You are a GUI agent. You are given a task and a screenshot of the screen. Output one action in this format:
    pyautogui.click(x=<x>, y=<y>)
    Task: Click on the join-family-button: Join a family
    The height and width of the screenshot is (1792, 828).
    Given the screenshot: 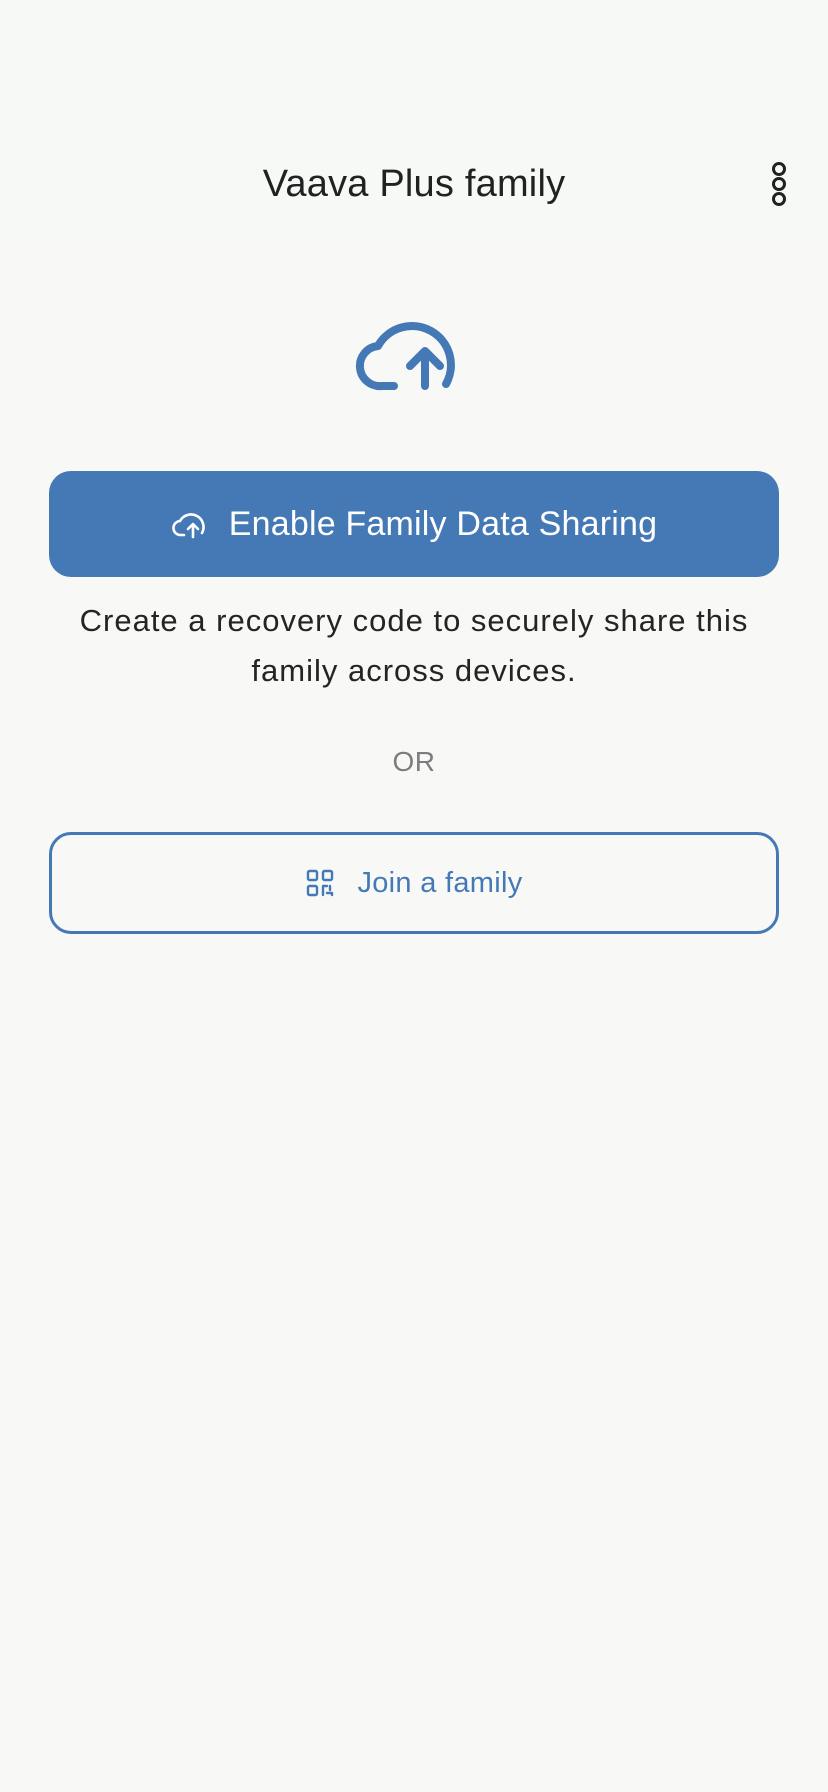 What is the action you would take?
    pyautogui.click(x=414, y=883)
    